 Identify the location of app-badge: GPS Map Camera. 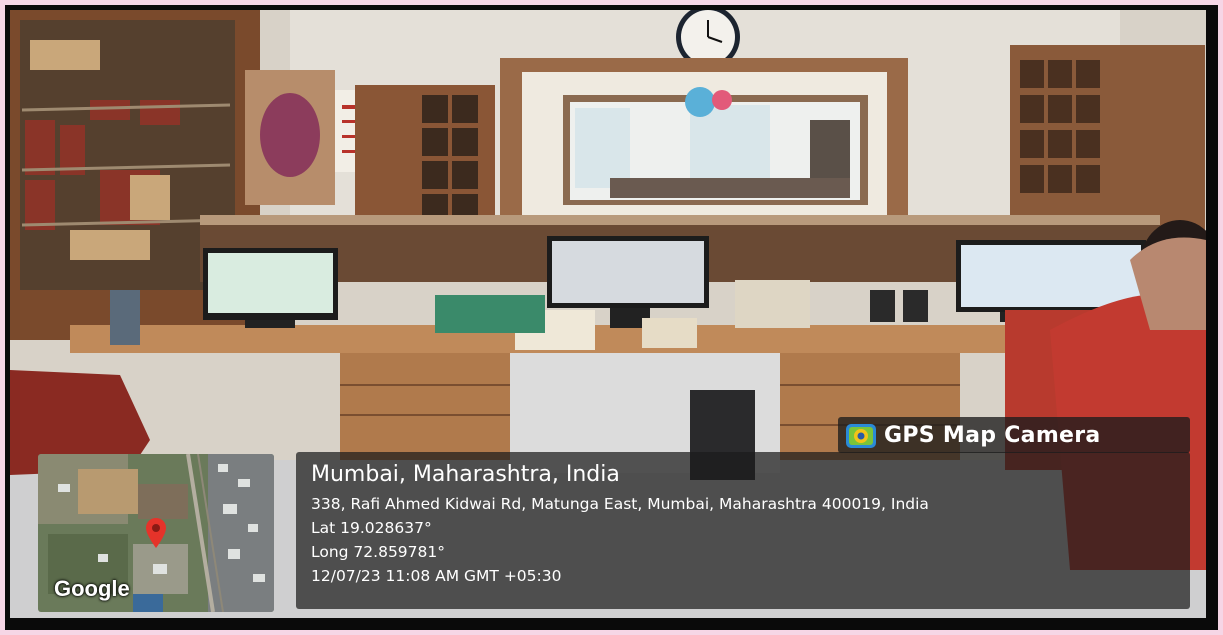
(1014, 435).